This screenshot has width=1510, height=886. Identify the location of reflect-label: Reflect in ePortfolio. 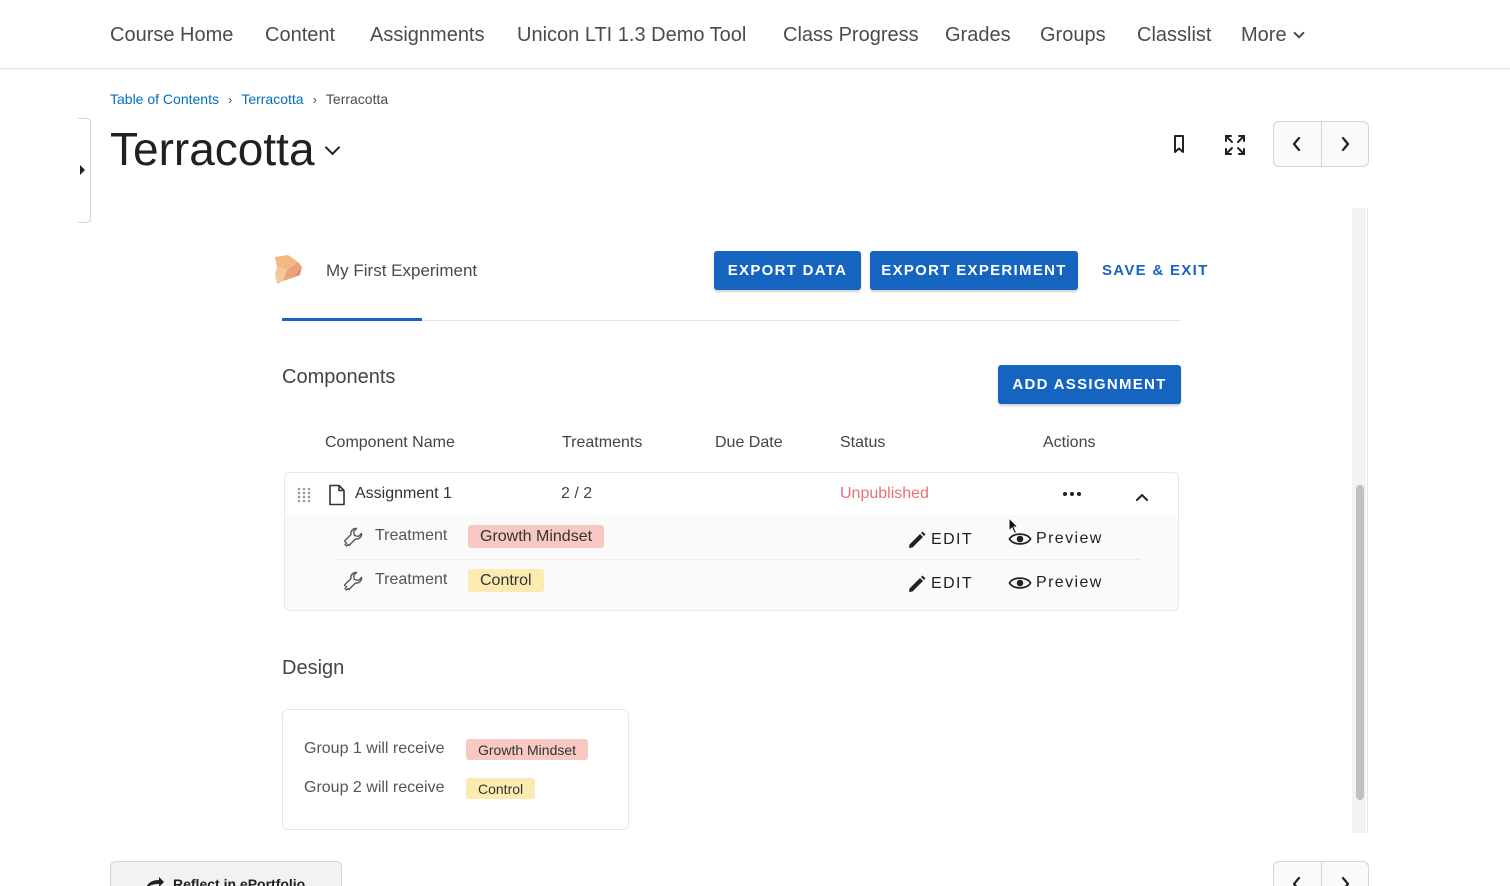
(239, 881).